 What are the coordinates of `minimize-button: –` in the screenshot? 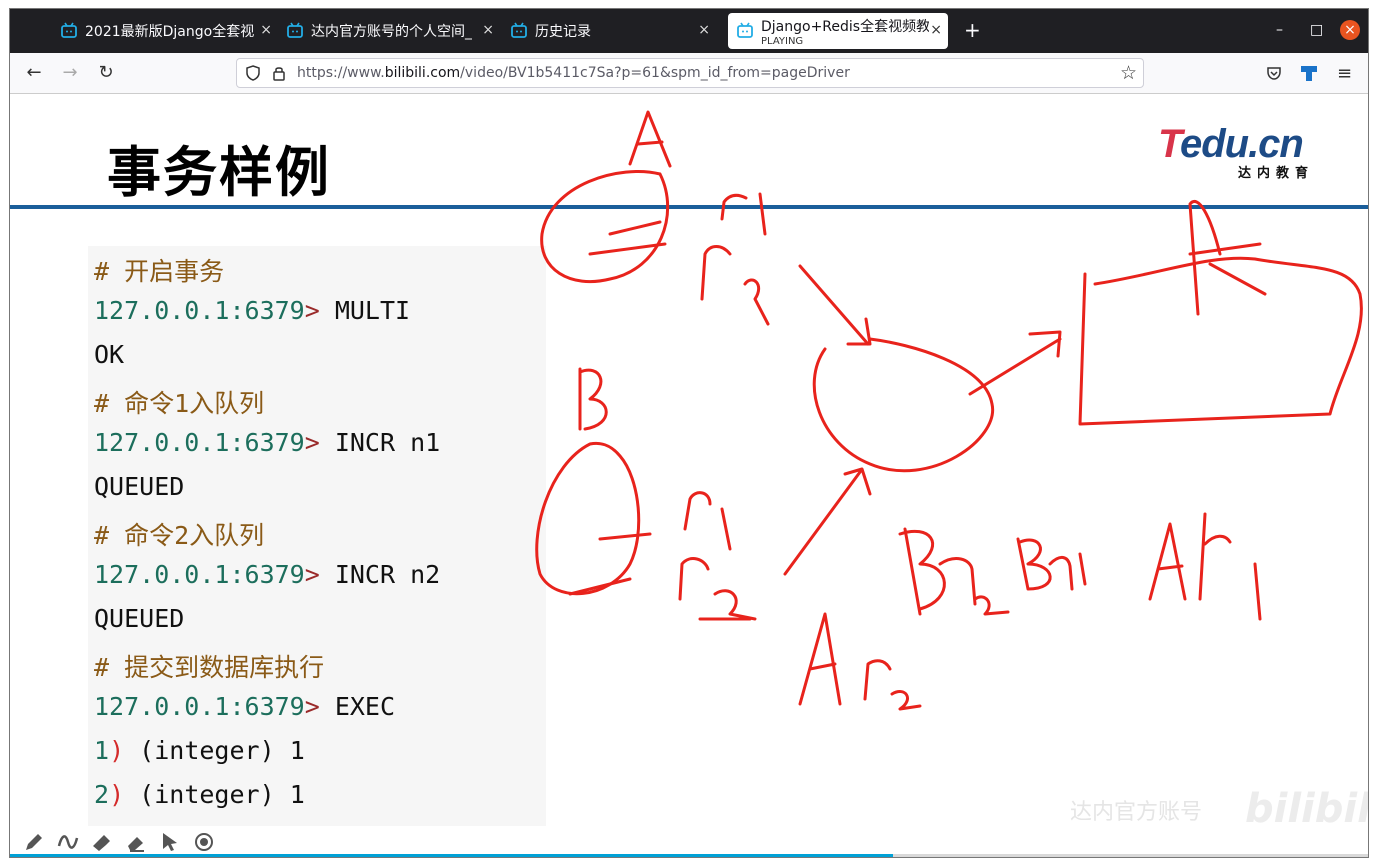 It's located at (1279, 30).